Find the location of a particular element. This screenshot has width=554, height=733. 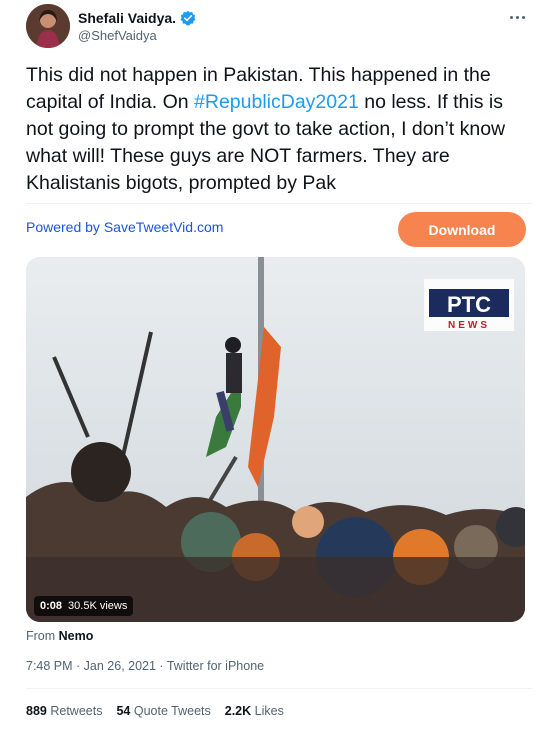

quote-tweets-count: 54 is located at coordinates (123, 711).